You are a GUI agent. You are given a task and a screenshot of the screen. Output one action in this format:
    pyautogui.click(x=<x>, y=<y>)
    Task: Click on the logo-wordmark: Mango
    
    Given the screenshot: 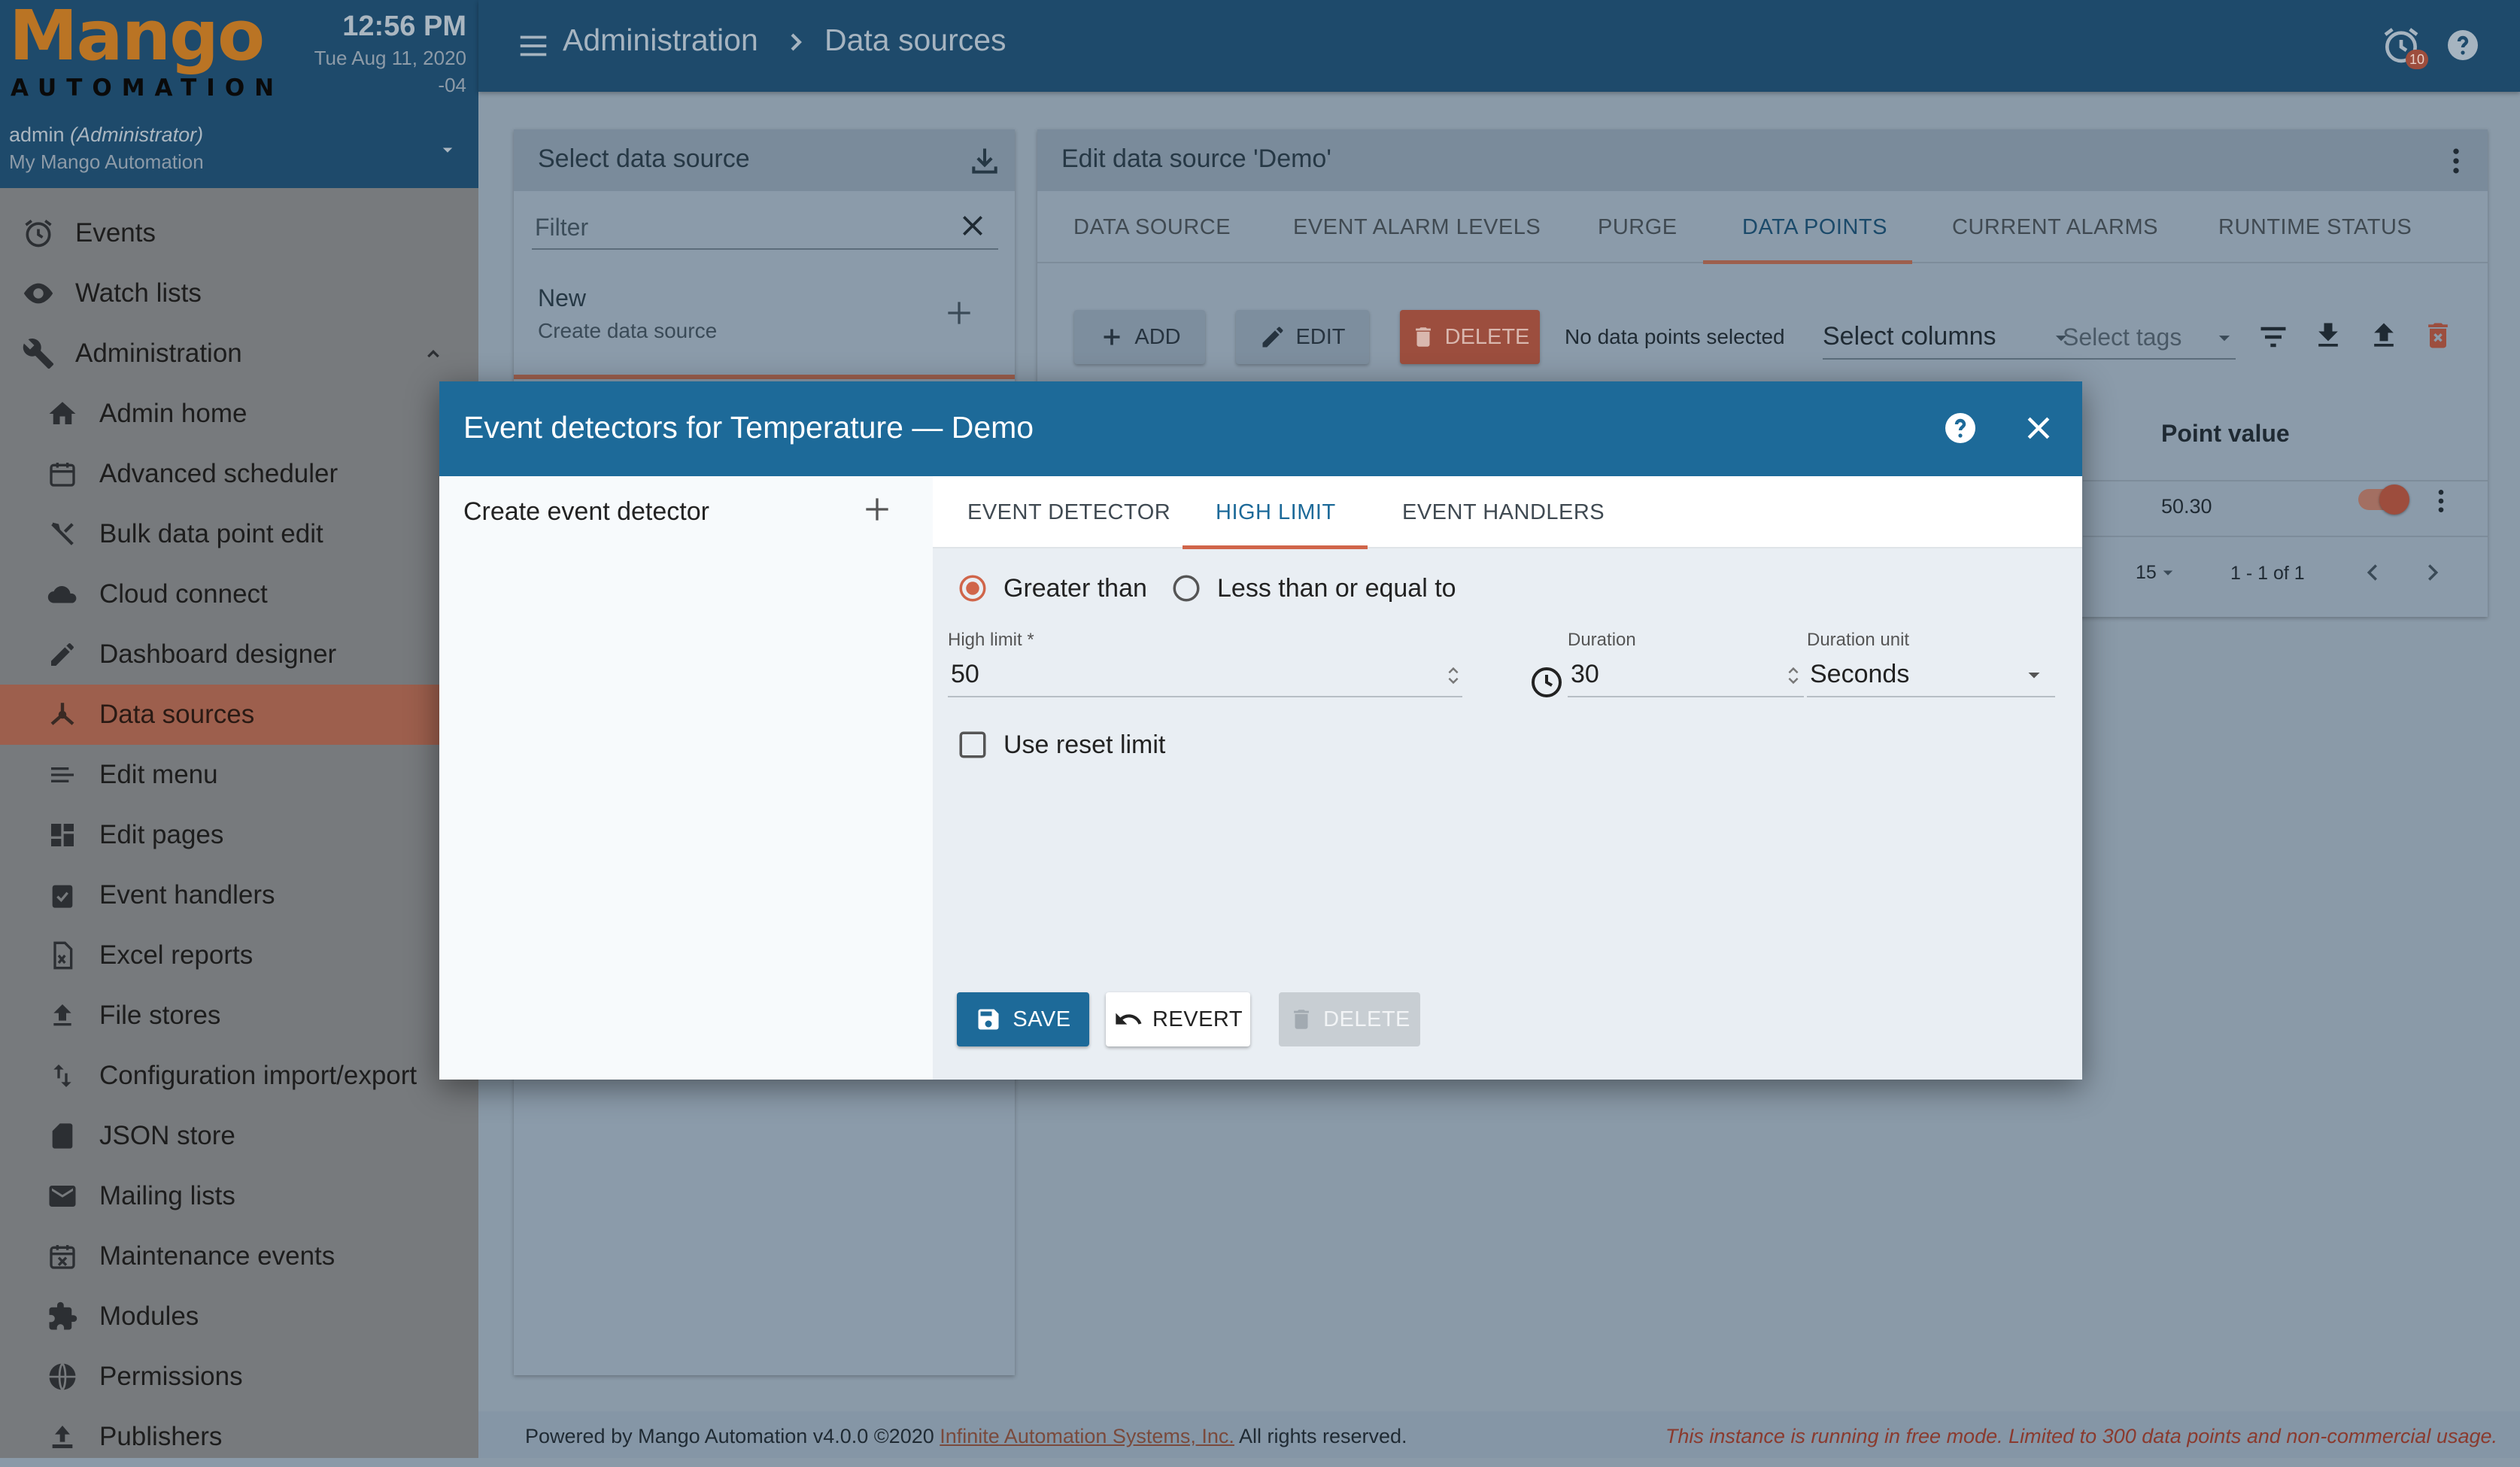 What is the action you would take?
    pyautogui.click(x=137, y=36)
    